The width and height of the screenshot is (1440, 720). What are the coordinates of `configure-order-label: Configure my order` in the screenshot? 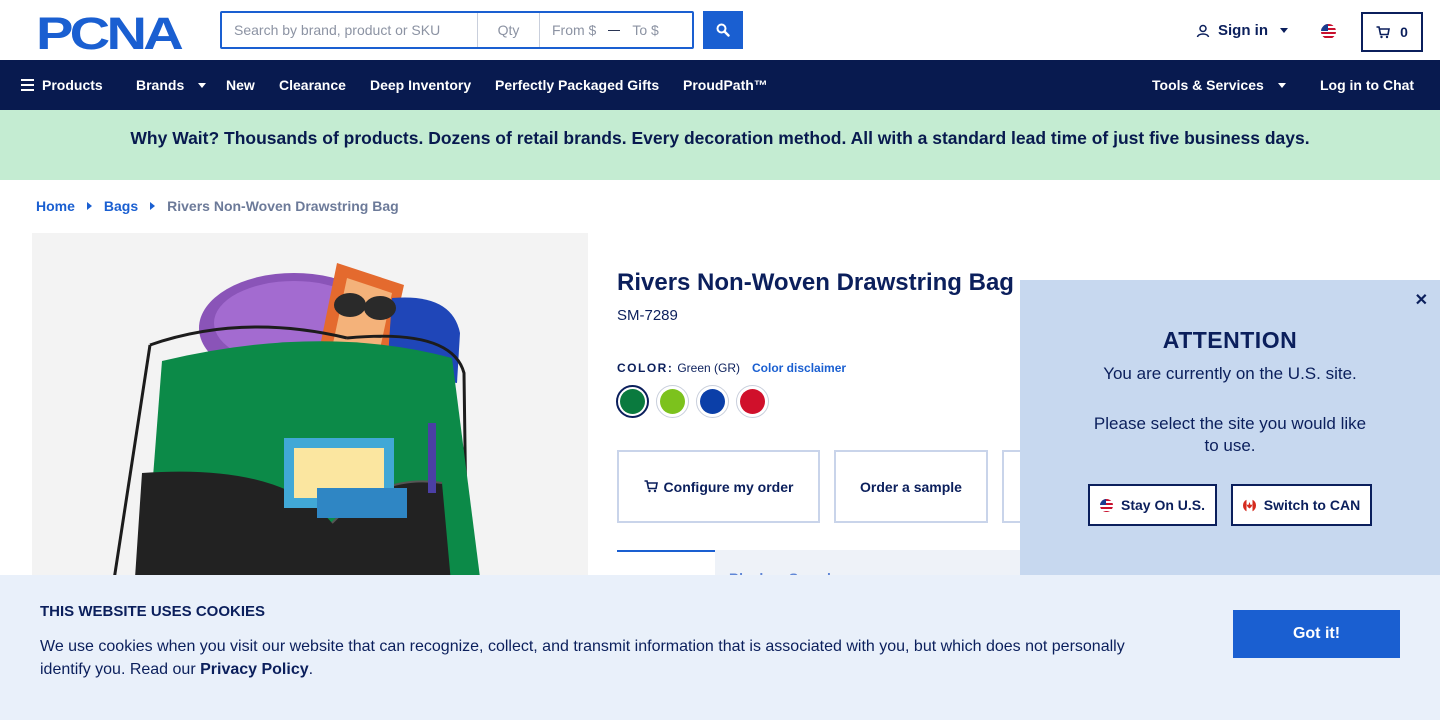 It's located at (728, 486).